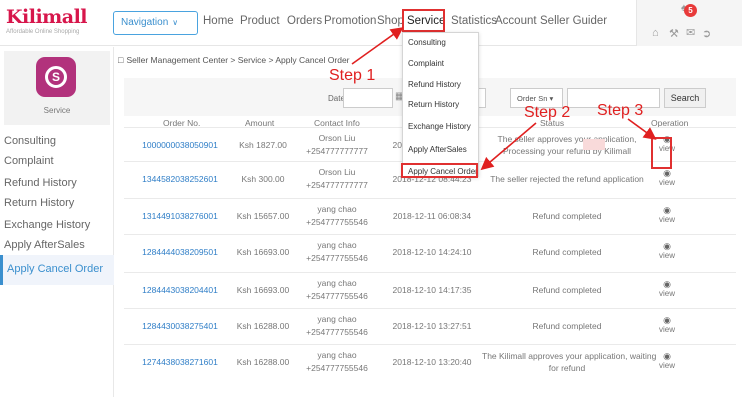 The width and height of the screenshot is (742, 397). Describe the element at coordinates (432, 216) in the screenshot. I see `date-cell: 2018-12-11 06:08:34` at that location.